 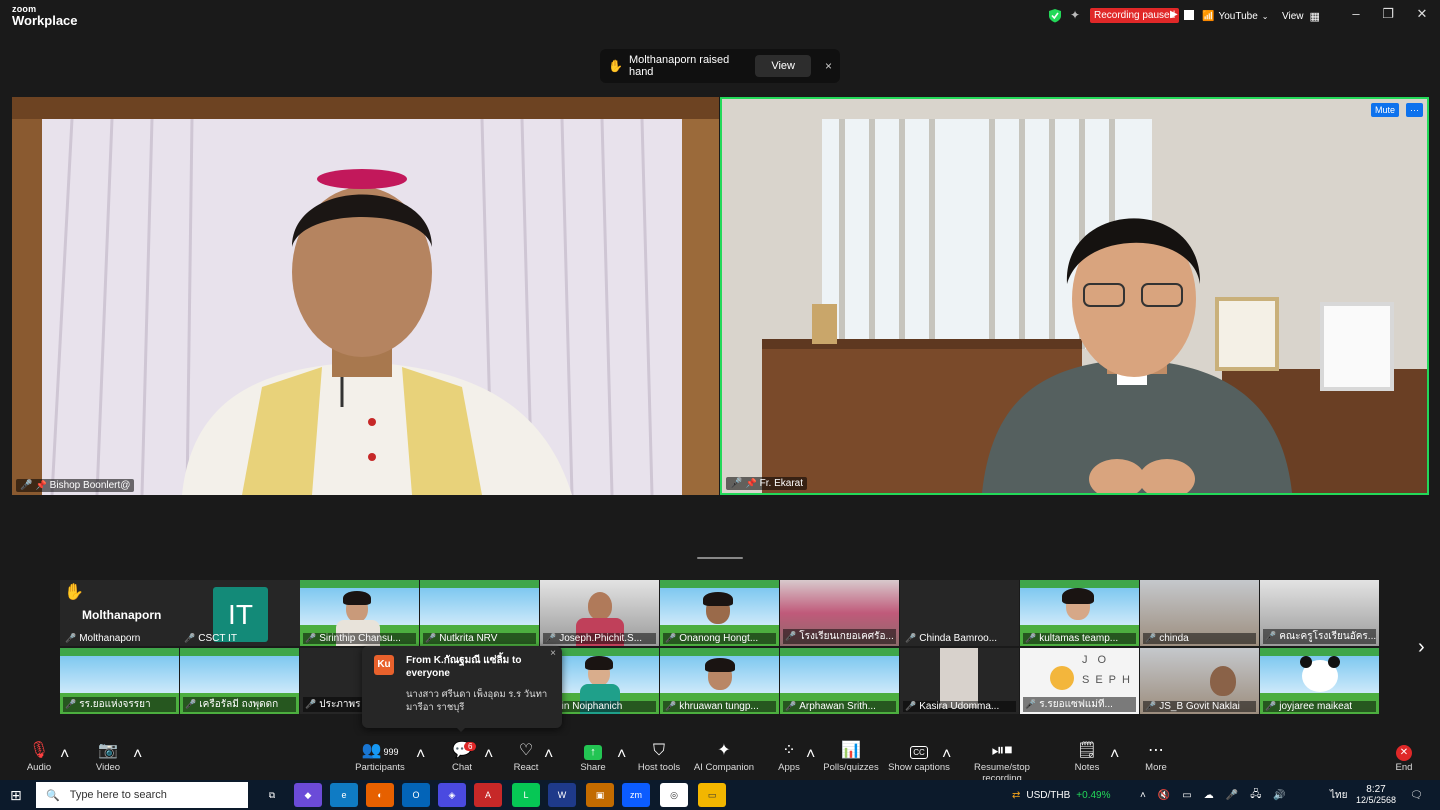 I want to click on stop-recording-icon, so click(x=1189, y=15).